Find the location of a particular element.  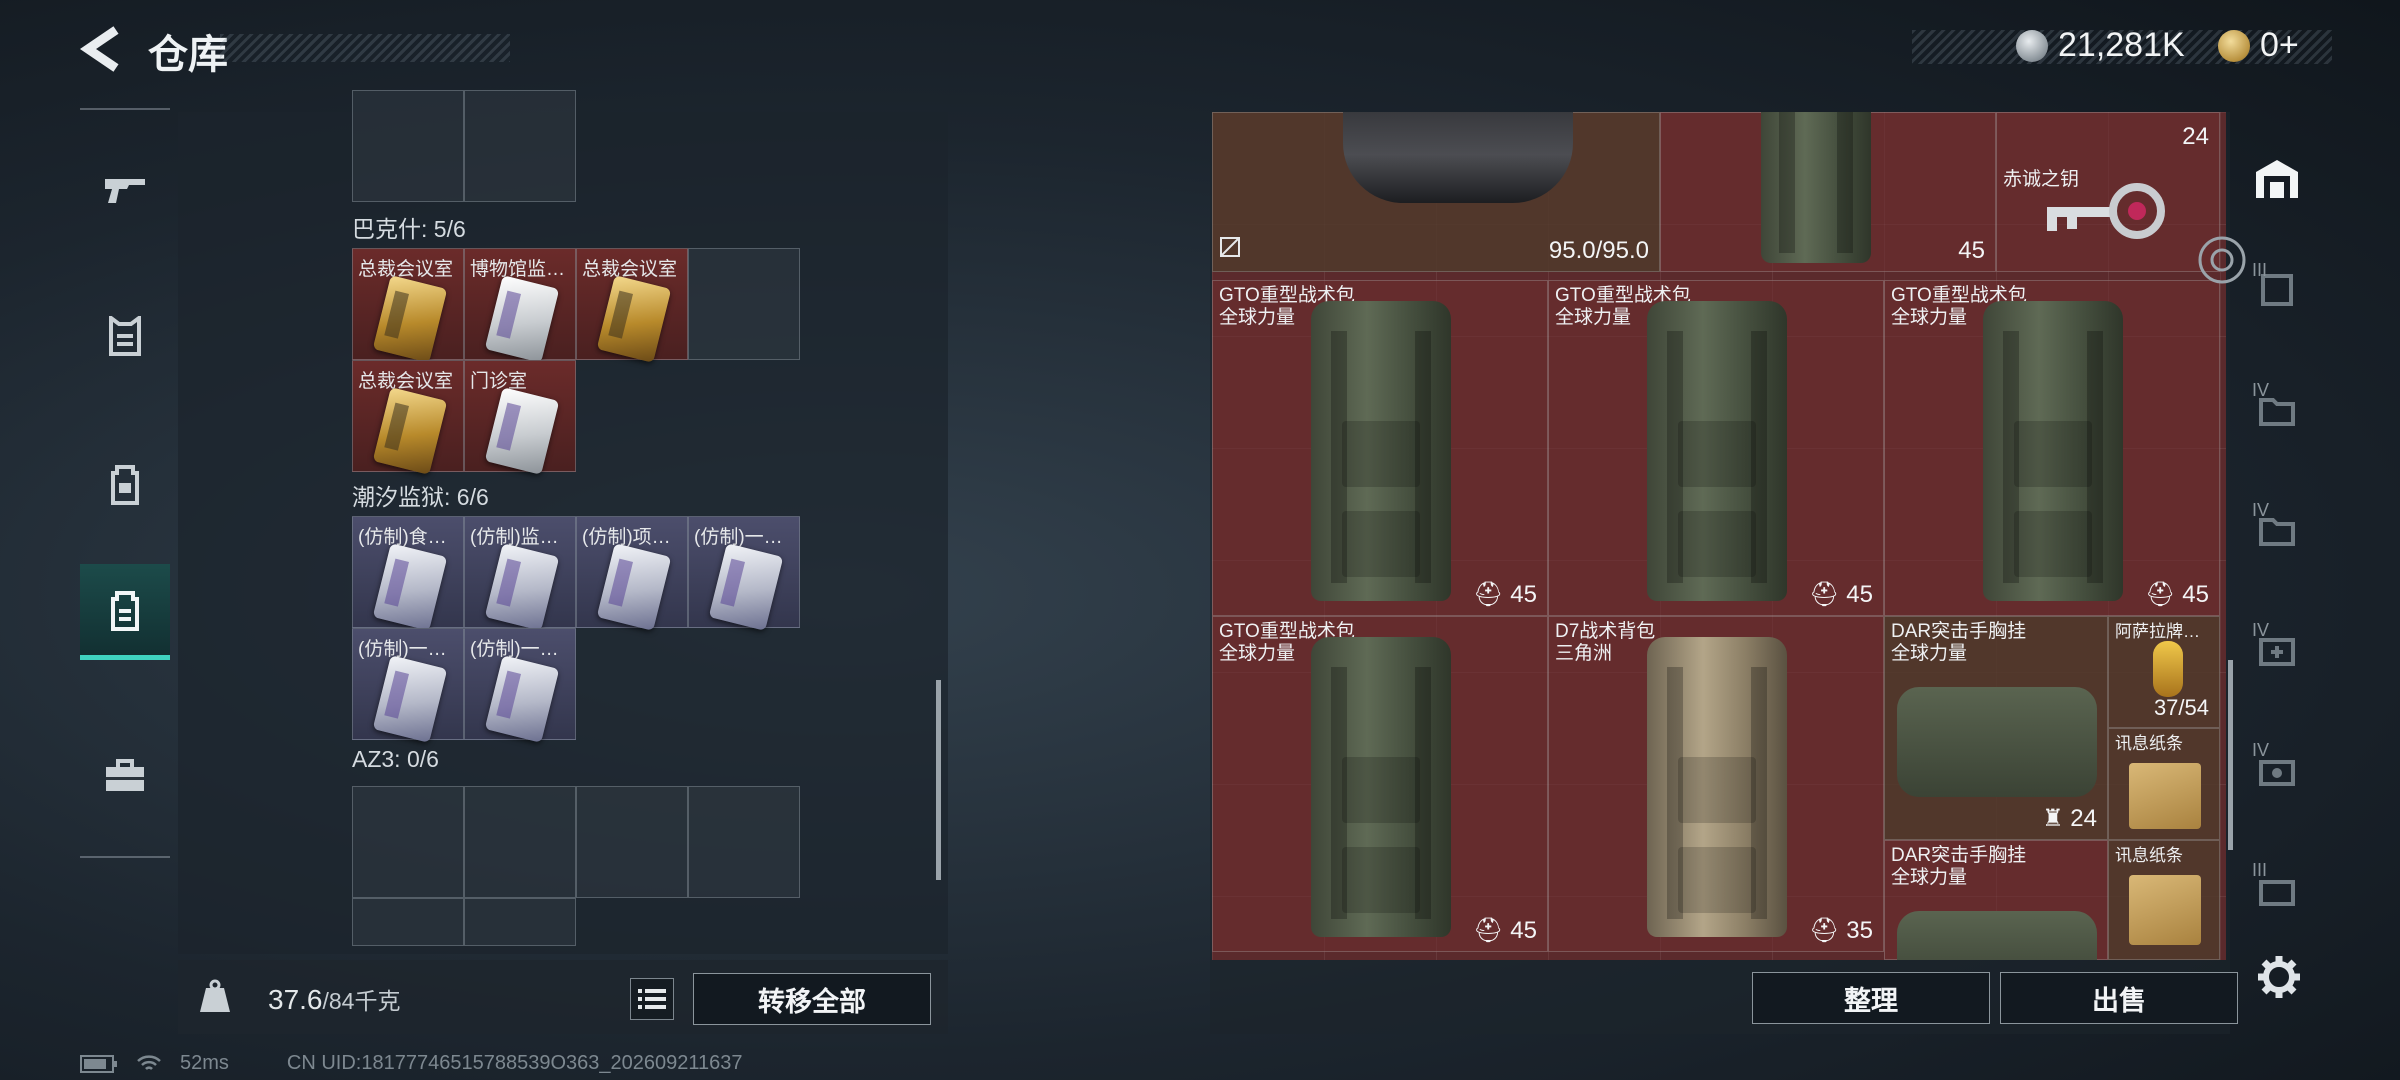

battery-icon is located at coordinates (98, 1063).